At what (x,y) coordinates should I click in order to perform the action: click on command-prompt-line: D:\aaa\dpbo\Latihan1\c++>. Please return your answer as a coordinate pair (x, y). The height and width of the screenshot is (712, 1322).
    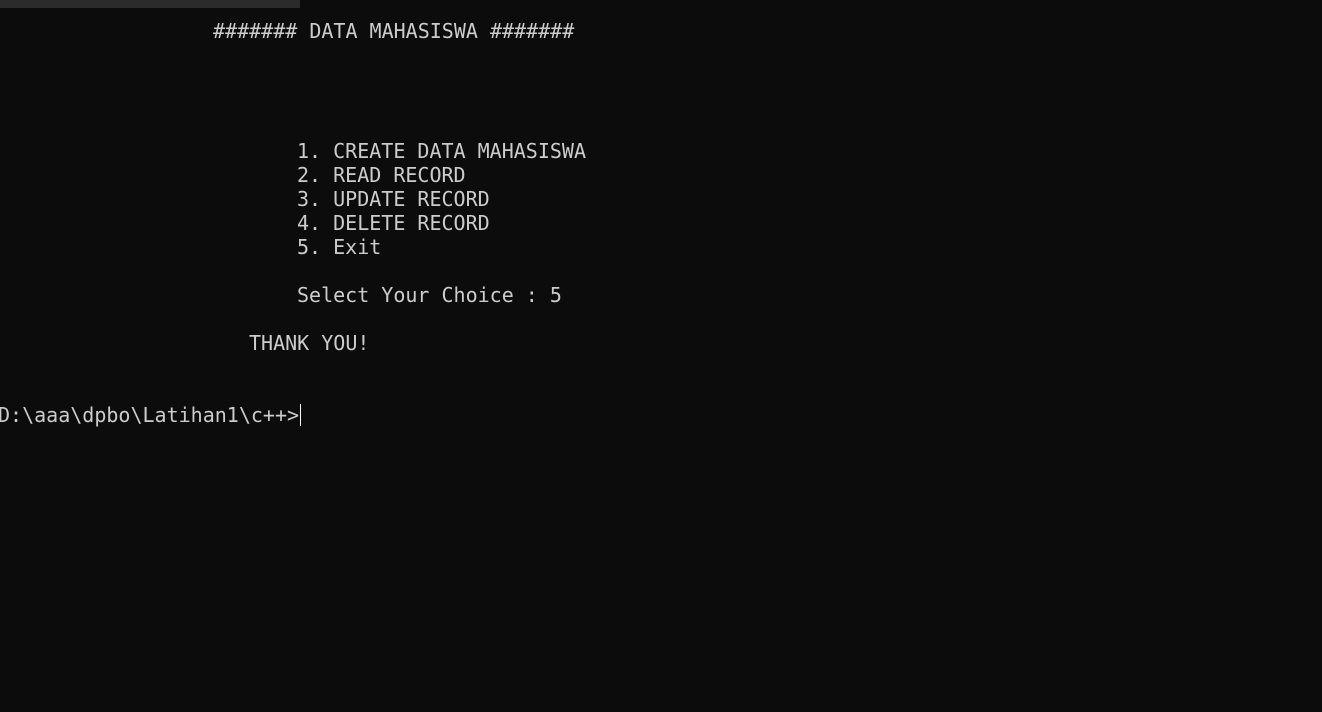
    Looking at the image, I should click on (151, 415).